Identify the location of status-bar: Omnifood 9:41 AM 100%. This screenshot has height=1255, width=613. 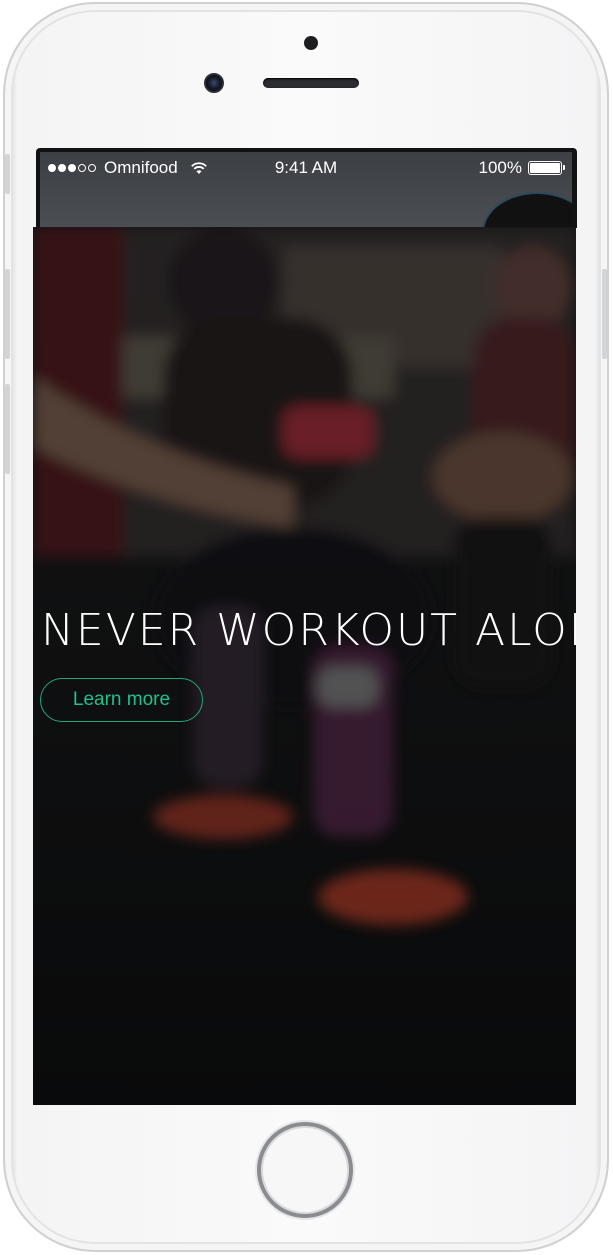
(306, 168).